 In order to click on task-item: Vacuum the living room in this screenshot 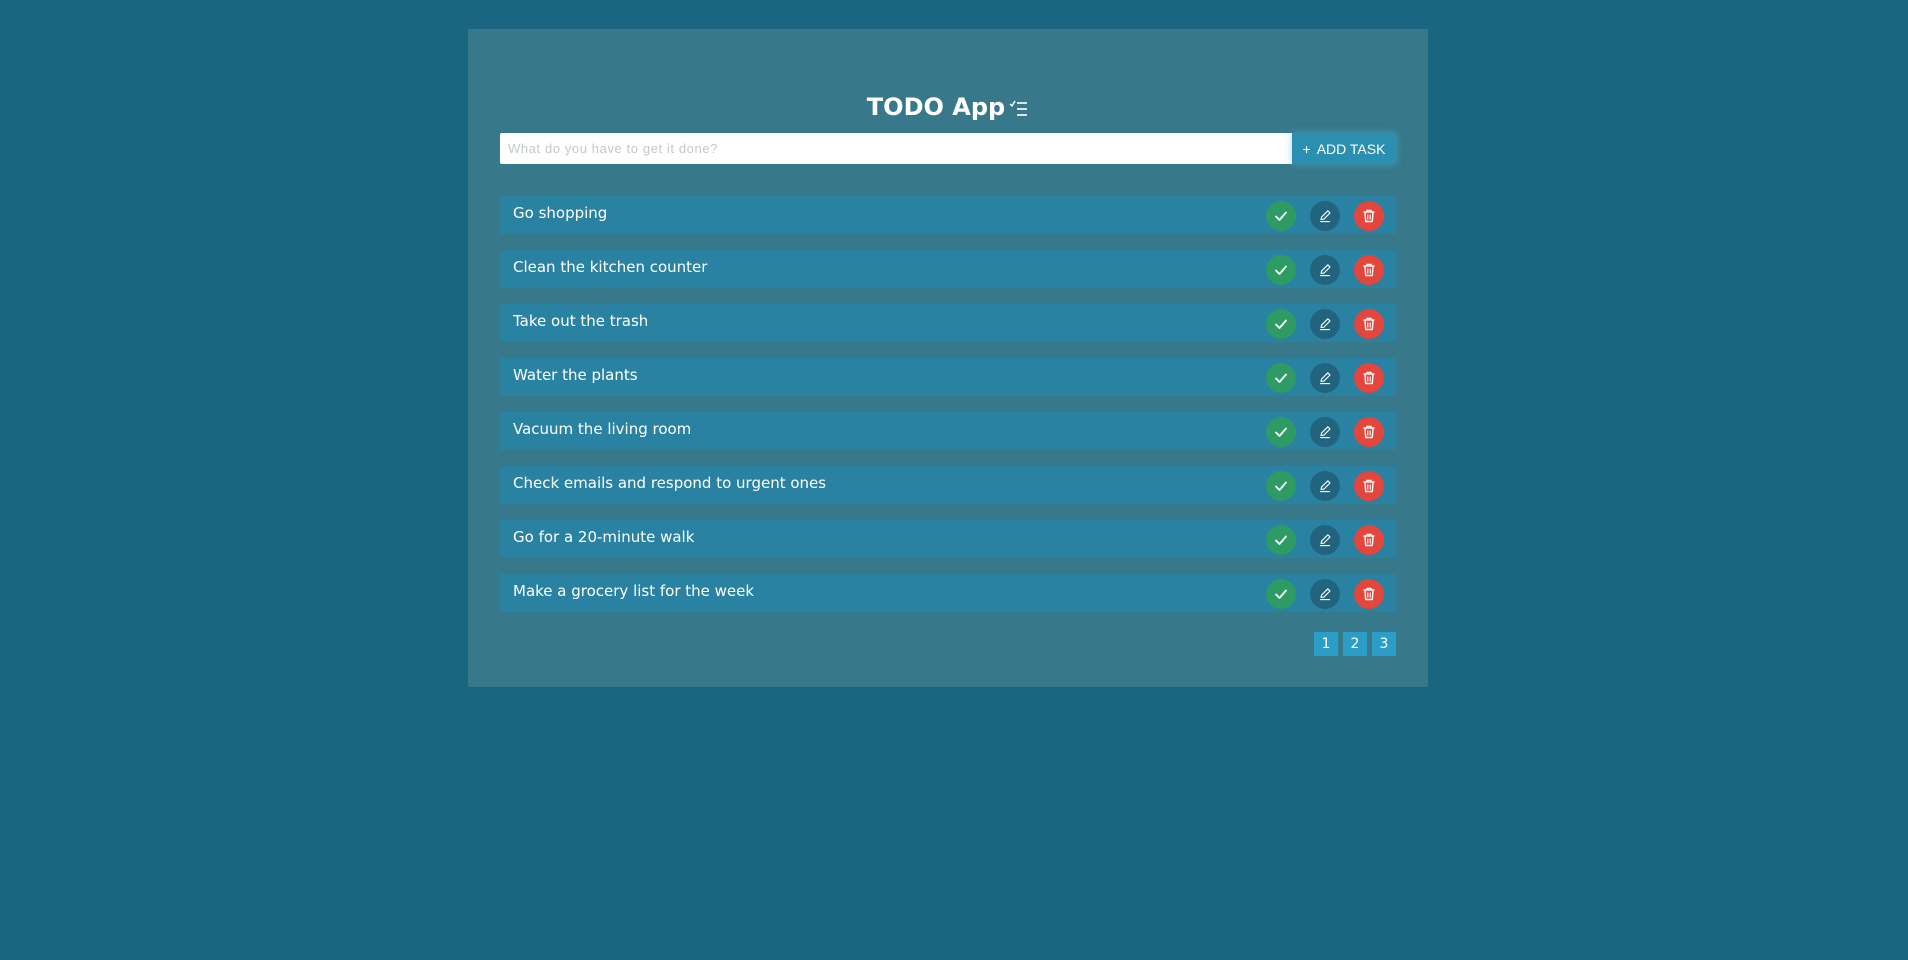, I will do `click(948, 431)`.